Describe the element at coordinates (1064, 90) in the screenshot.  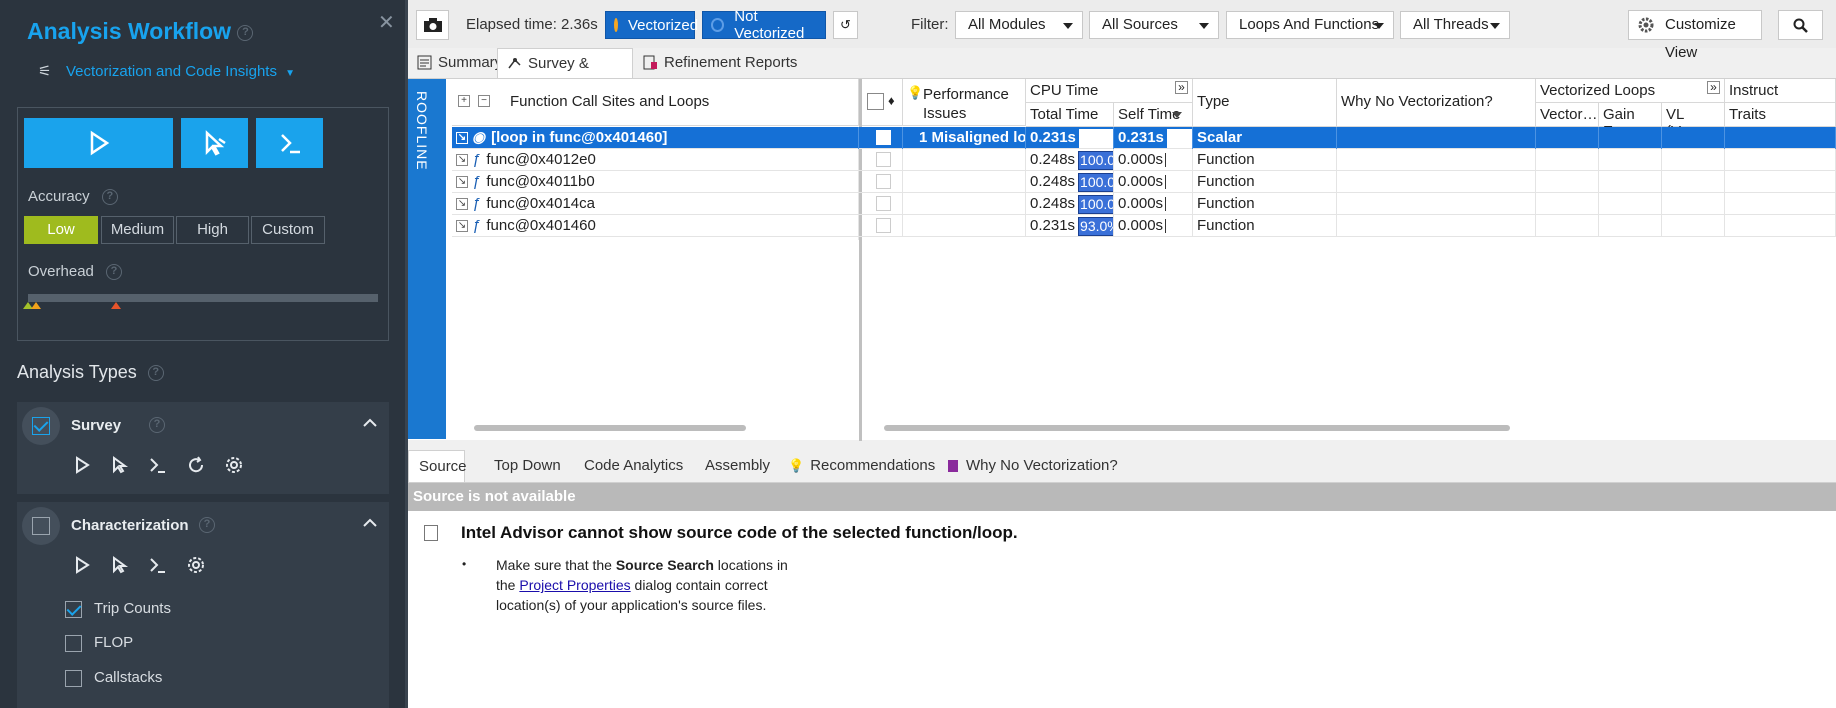
I see `cpu-time-header-label: CPU Time` at that location.